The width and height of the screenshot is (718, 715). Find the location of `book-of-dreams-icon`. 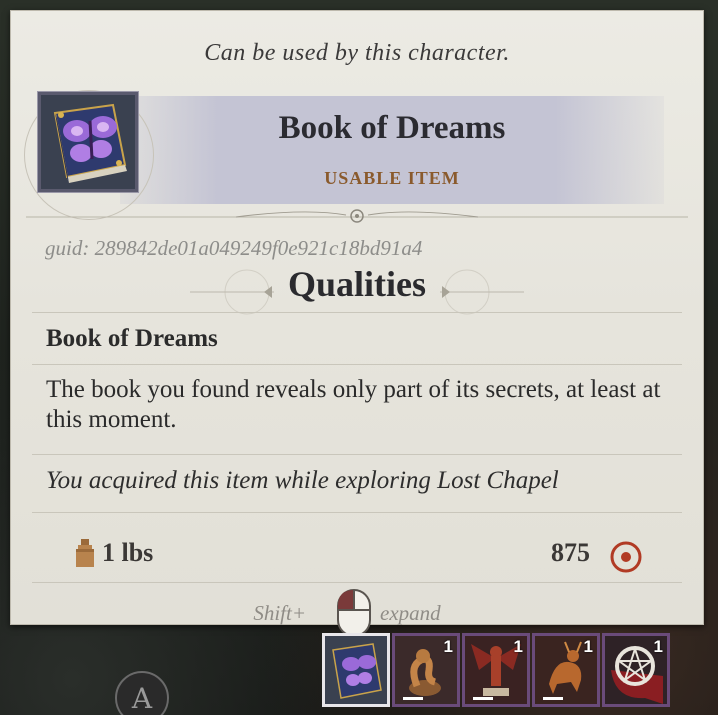

book-of-dreams-icon is located at coordinates (356, 670).